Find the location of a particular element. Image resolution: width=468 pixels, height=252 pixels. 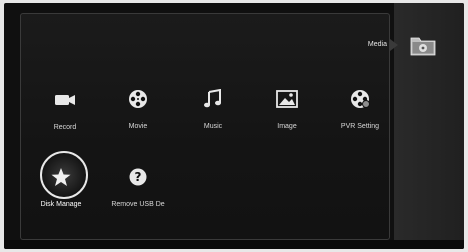

menu-item-disk-manage: Disk Manage is located at coordinates (61, 179).